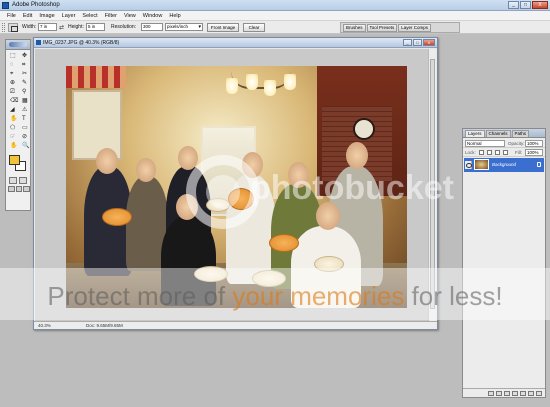 This screenshot has height=407, width=550. I want to click on menu-help: Help, so click(175, 15).